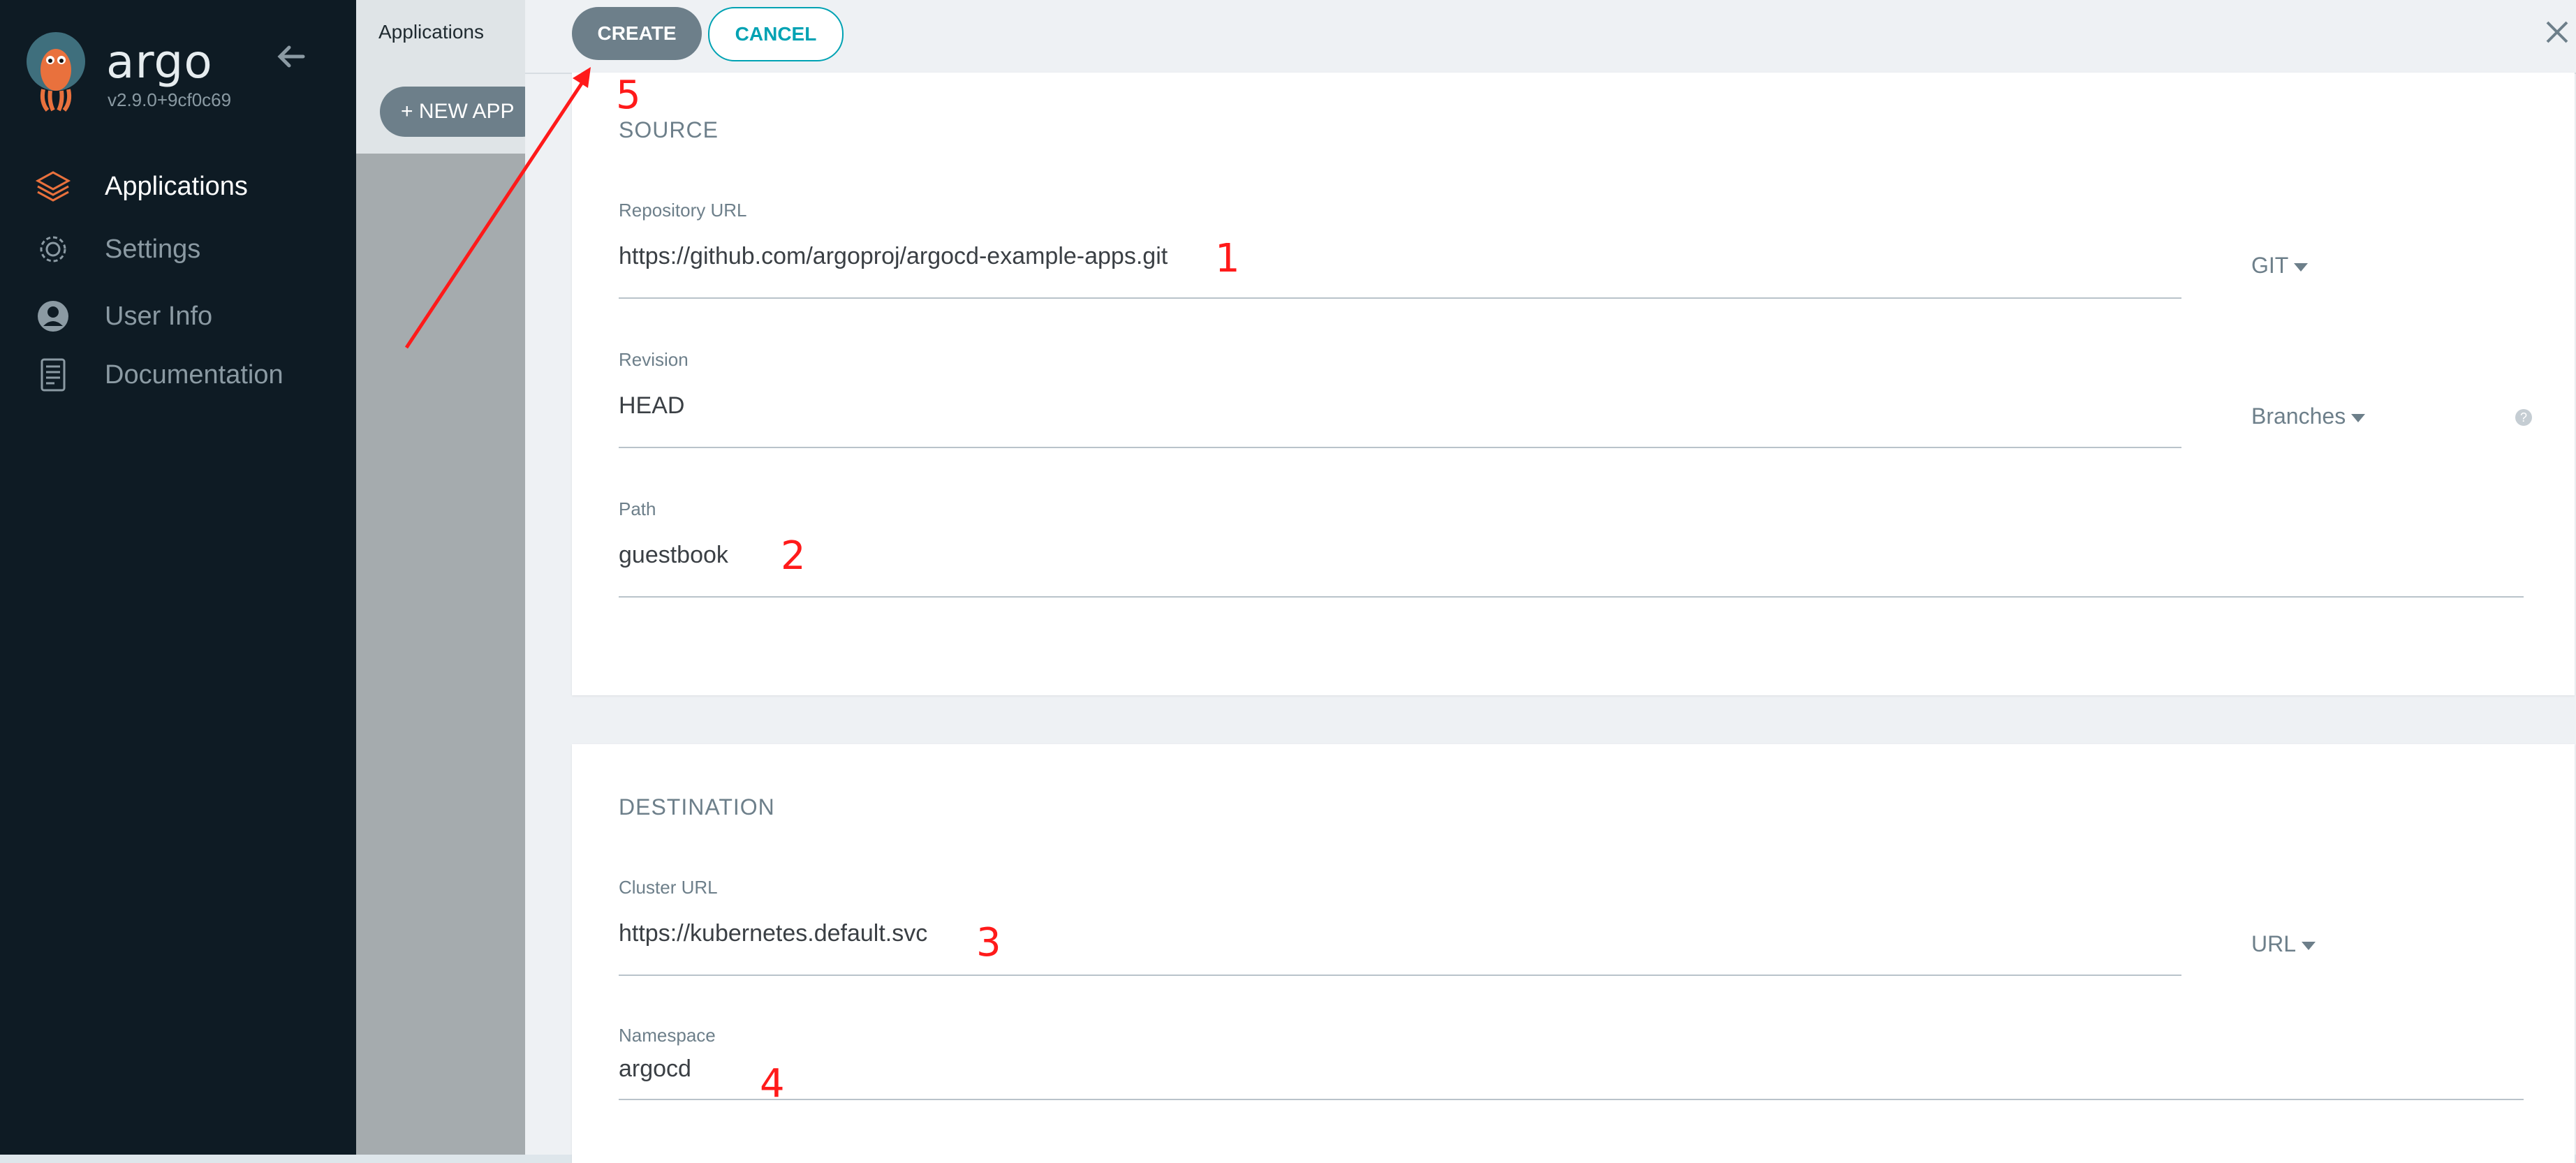  Describe the element at coordinates (628, 95) in the screenshot. I see `annotation-number: 5` at that location.